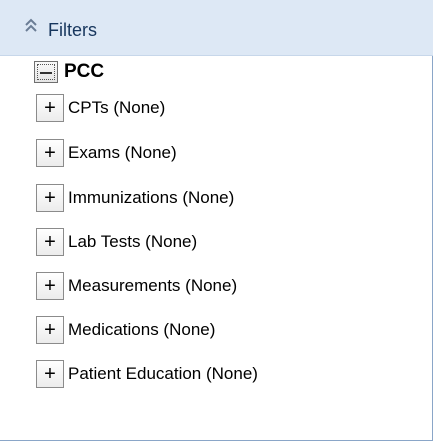 The width and height of the screenshot is (441, 447). I want to click on filters-collapse-toggle: Filters, so click(216, 28).